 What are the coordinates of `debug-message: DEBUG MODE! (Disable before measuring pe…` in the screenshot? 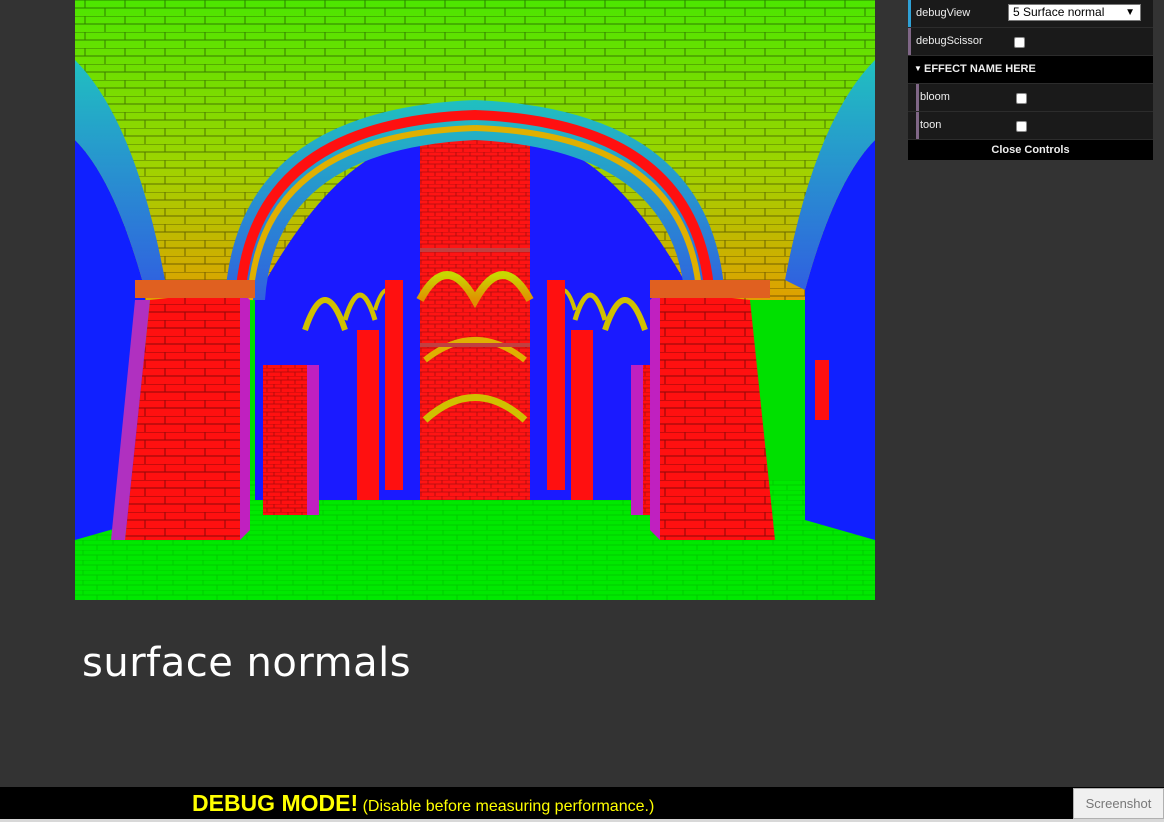 It's located at (423, 803).